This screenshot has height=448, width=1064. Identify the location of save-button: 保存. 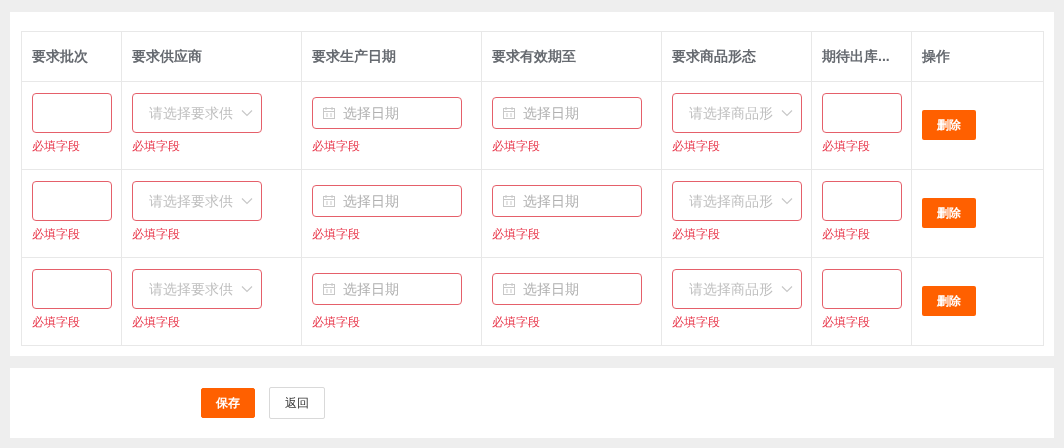
(228, 403).